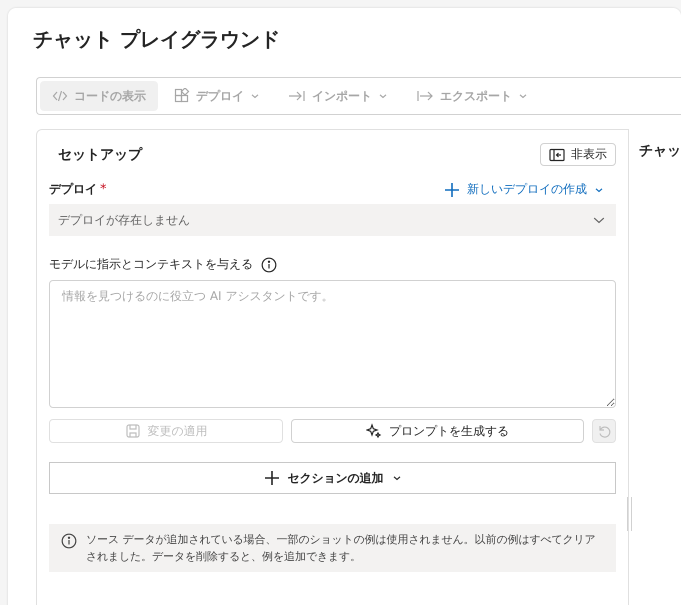  I want to click on page-title: チャット プレイグラウンド, so click(157, 39).